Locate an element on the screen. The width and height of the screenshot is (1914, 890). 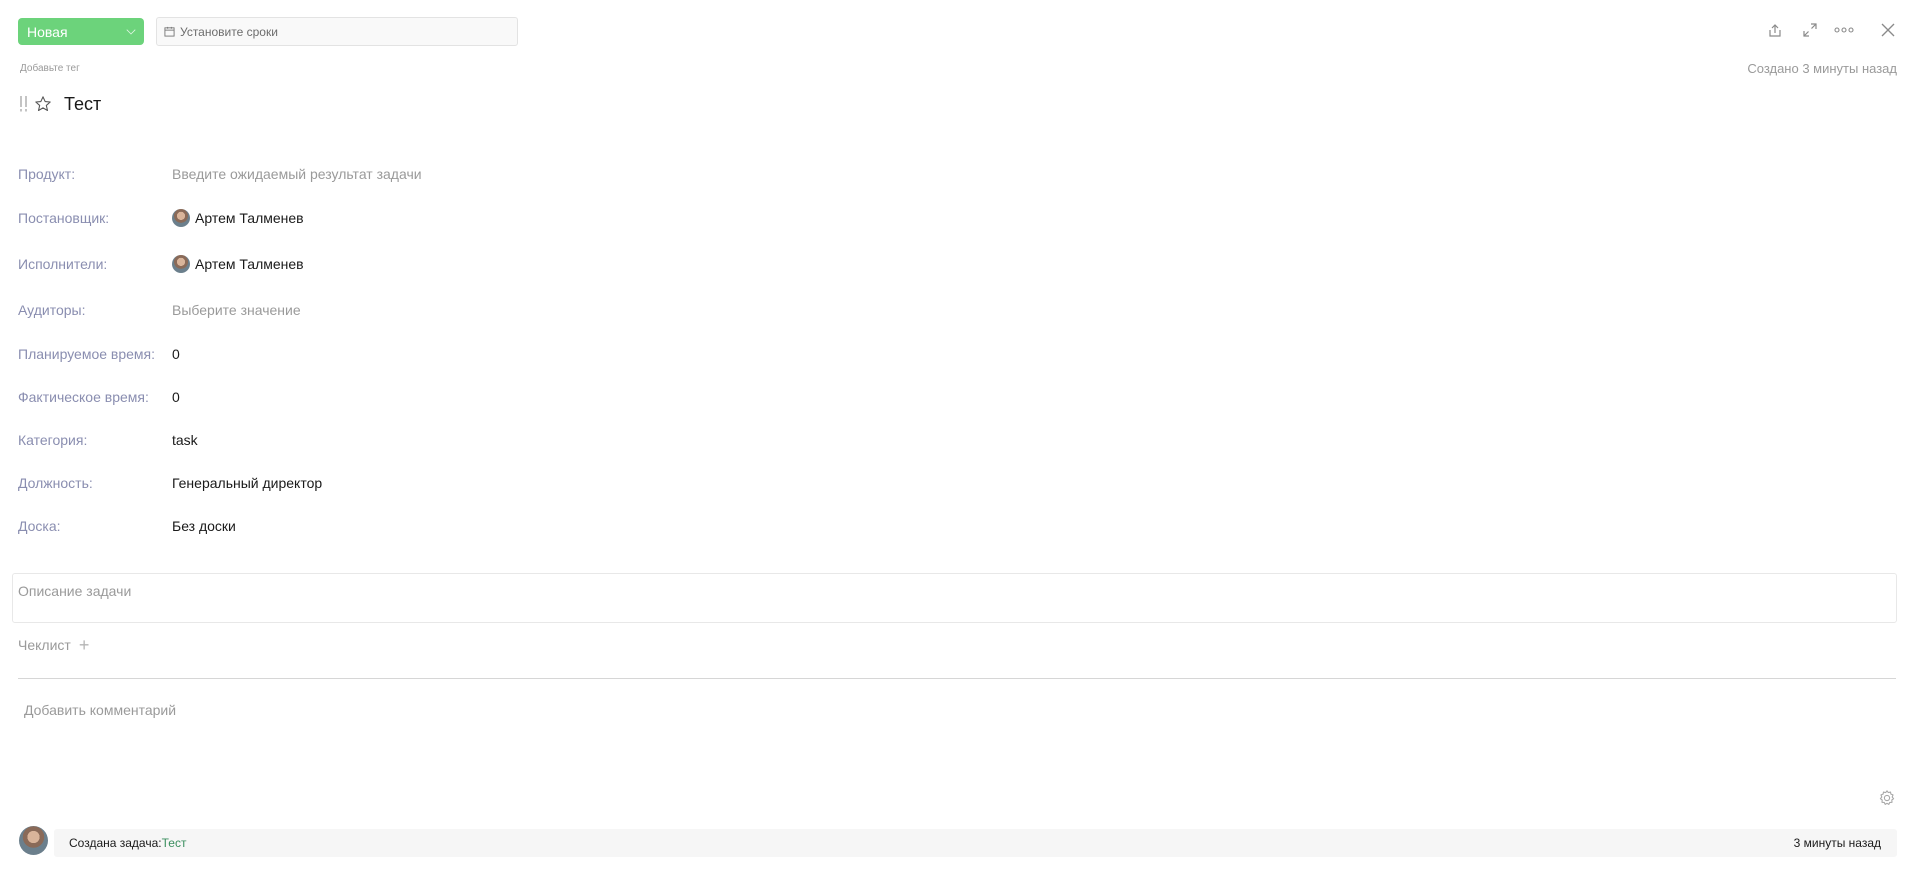
assignee-user: Артем Талменев is located at coordinates (238, 264).